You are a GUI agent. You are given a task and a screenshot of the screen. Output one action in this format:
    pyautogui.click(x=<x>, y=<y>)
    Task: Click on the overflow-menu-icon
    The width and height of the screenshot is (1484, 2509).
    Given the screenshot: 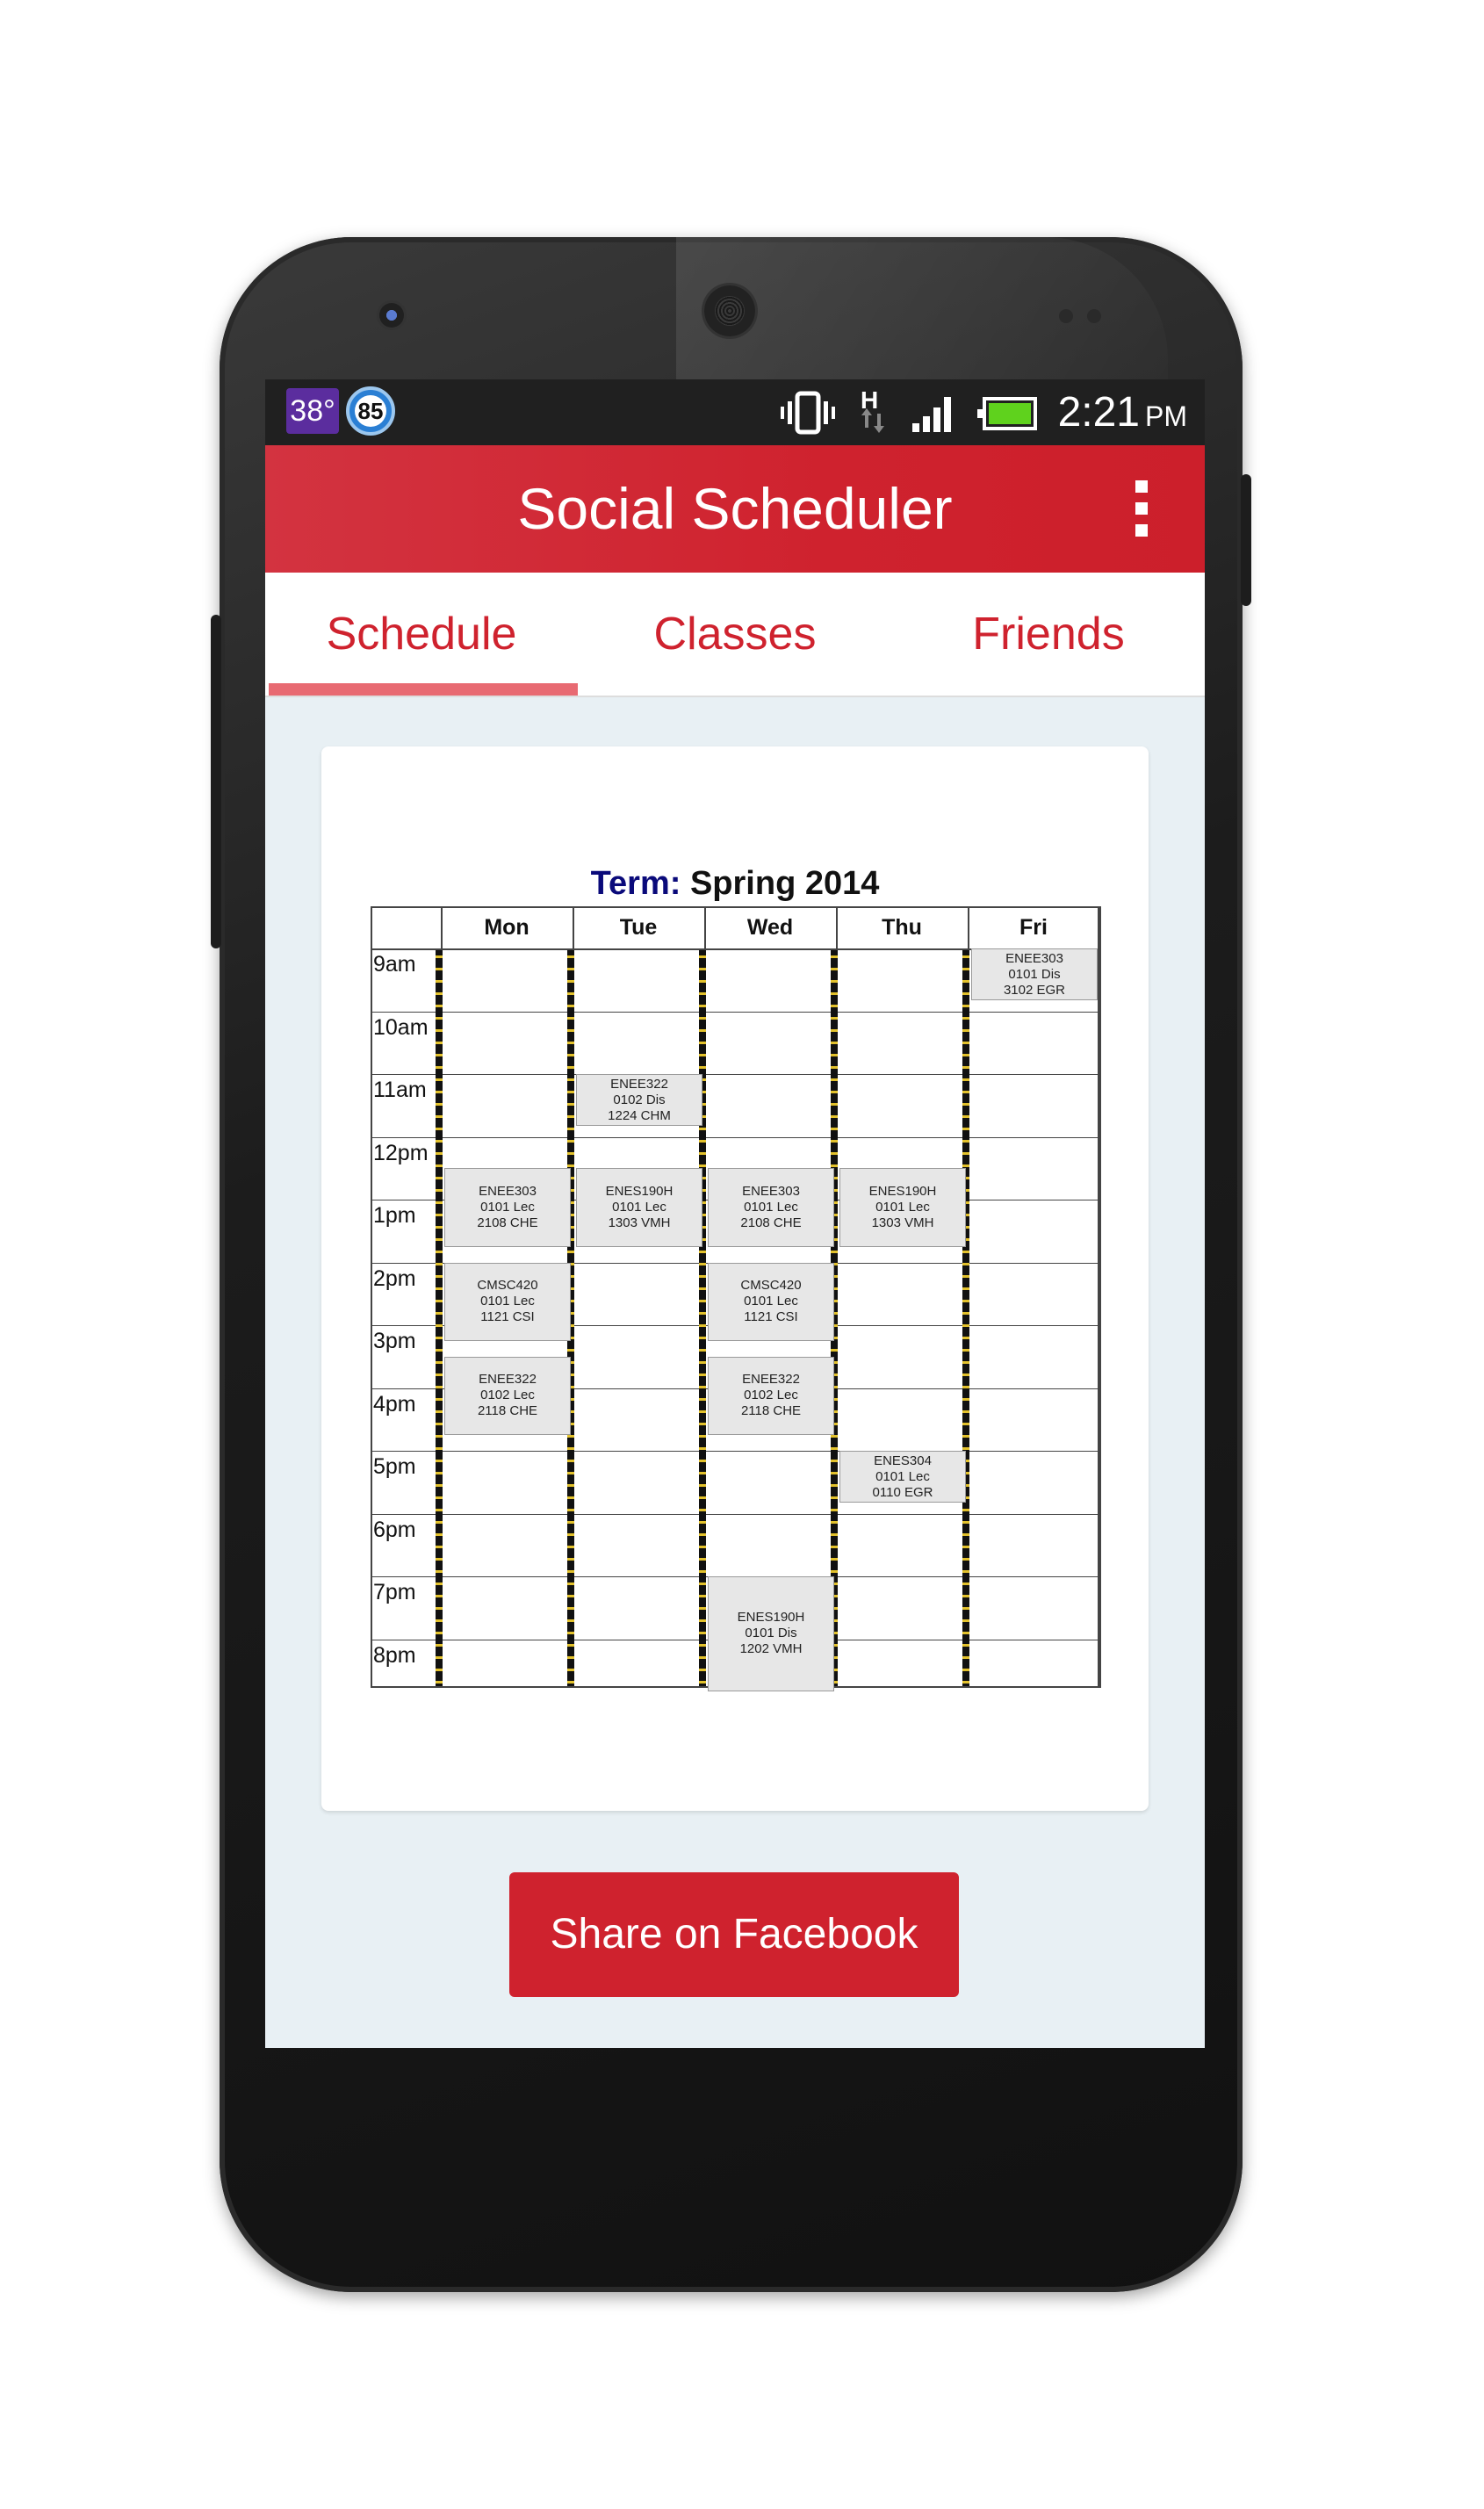 What is the action you would take?
    pyautogui.click(x=1141, y=508)
    